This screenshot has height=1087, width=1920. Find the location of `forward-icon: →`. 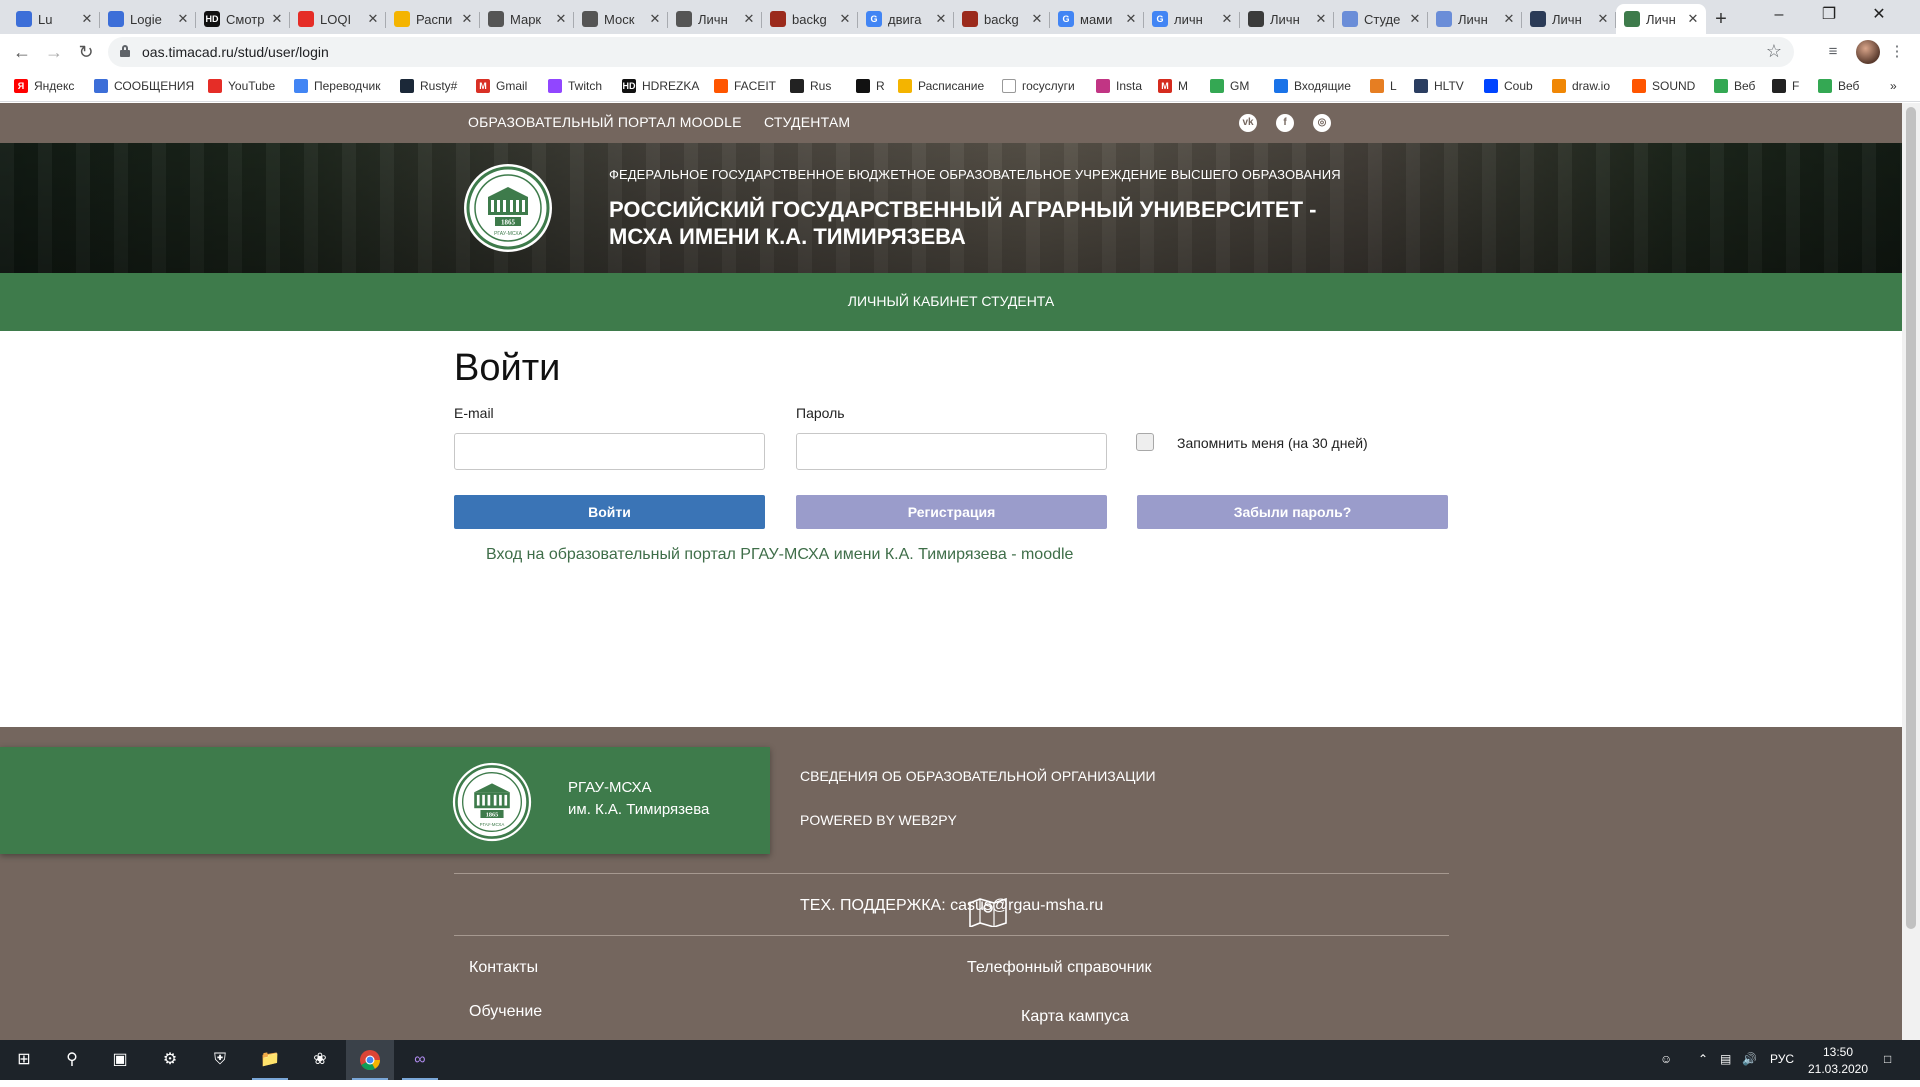

forward-icon: → is located at coordinates (54, 52).